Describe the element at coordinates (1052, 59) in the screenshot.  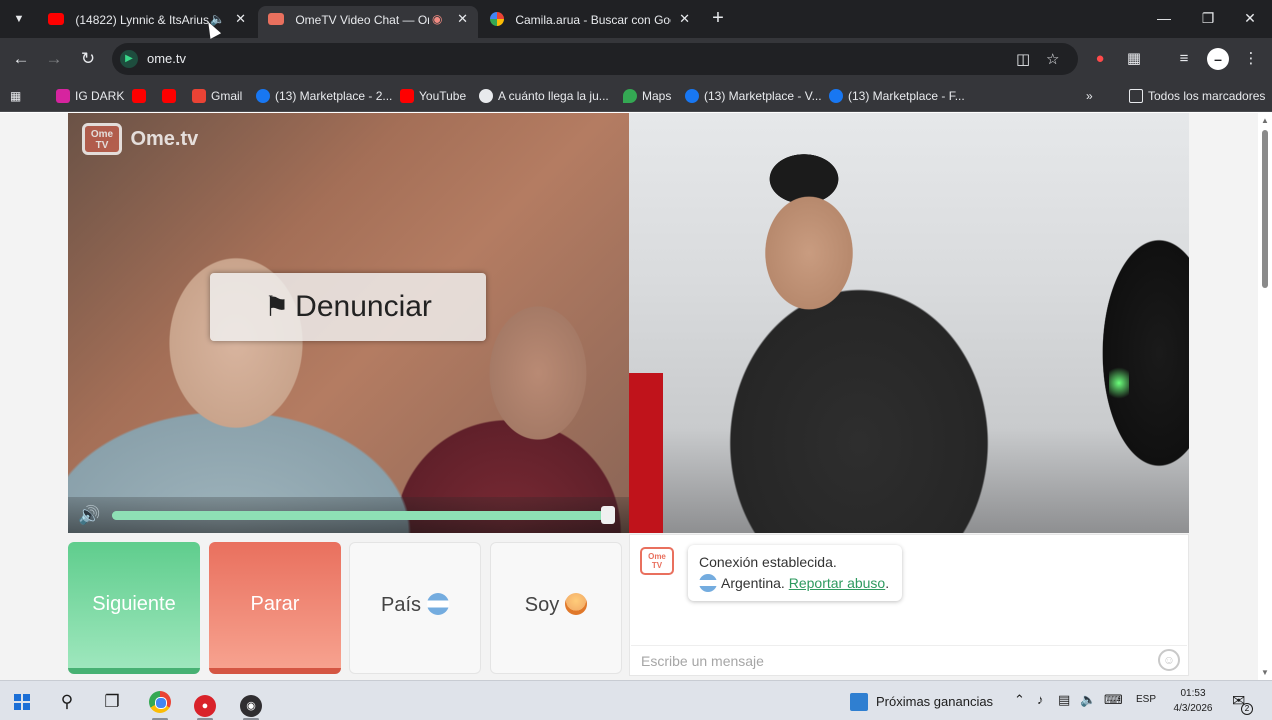
I see `bookmark-star-icon: ☆` at that location.